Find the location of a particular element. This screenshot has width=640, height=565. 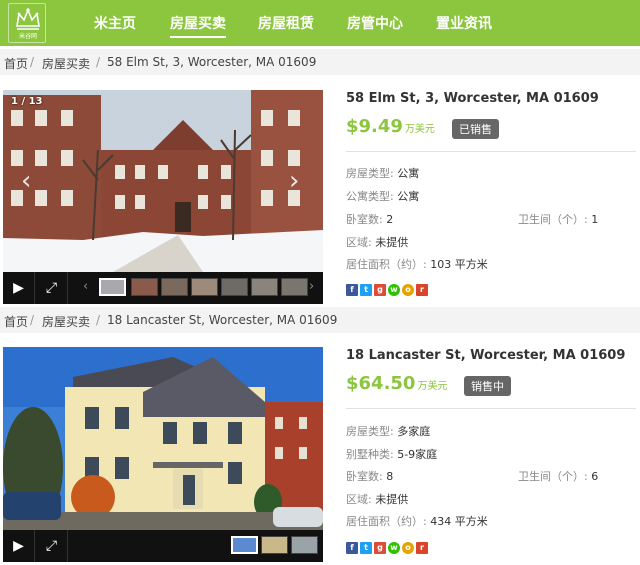

field-row: 房屋类型: 多家庭 is located at coordinates (388, 431).